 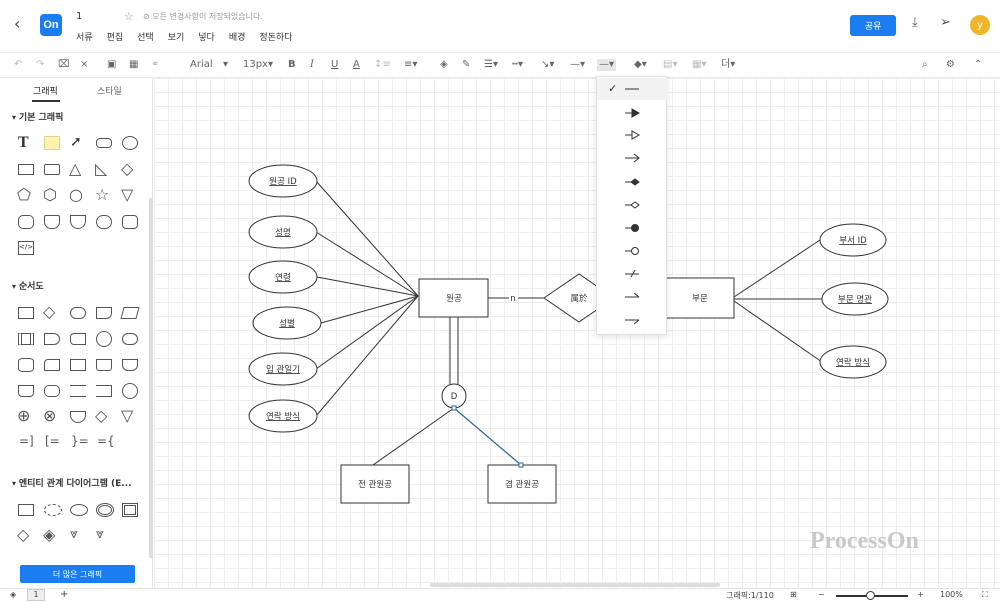 I want to click on annotation-shape, so click(x=78, y=391).